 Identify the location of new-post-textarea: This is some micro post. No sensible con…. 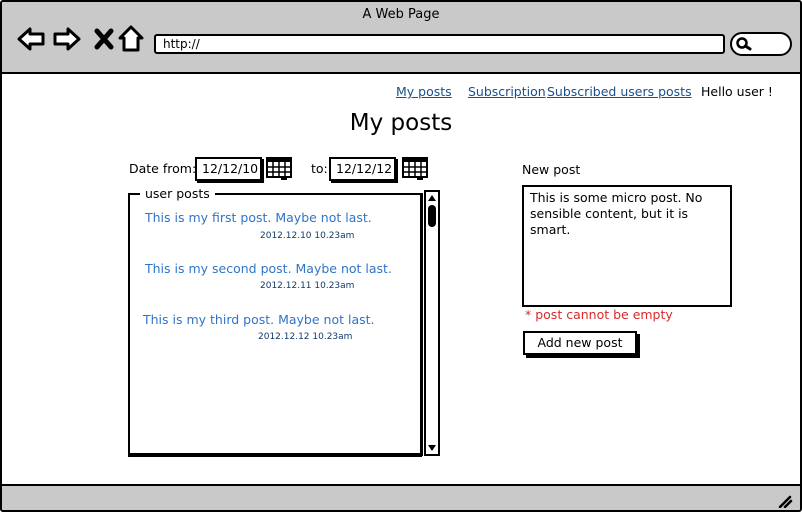
(627, 246).